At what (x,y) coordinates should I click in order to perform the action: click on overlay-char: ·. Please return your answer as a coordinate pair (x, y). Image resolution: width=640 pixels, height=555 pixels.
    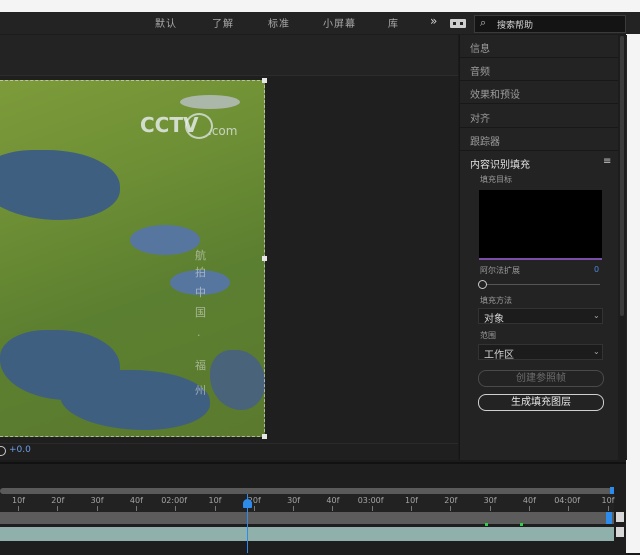
    Looking at the image, I should click on (199, 335).